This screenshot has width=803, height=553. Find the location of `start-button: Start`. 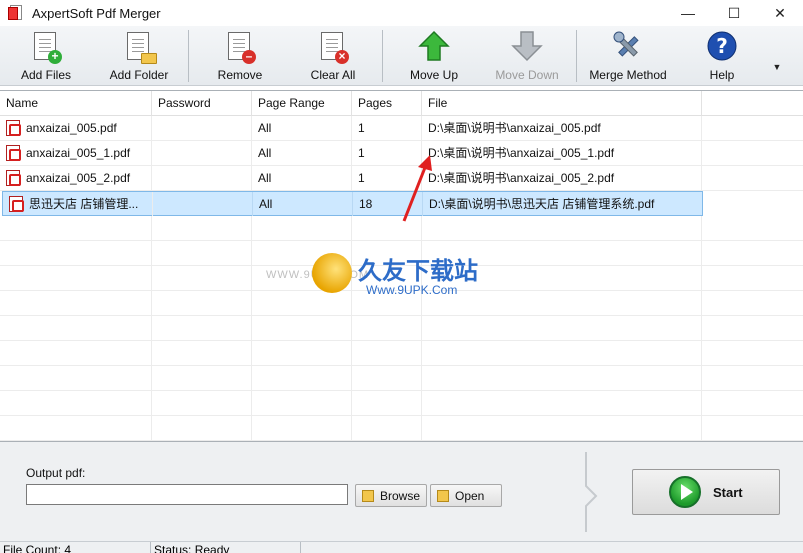

start-button: Start is located at coordinates (706, 492).